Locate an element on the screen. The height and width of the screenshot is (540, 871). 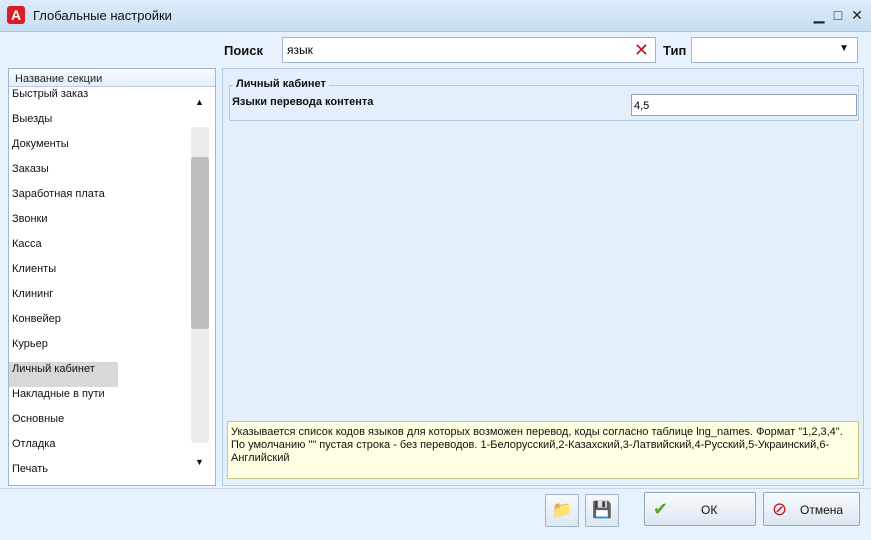
section-list-item: Заработная плата is located at coordinates (97, 199).